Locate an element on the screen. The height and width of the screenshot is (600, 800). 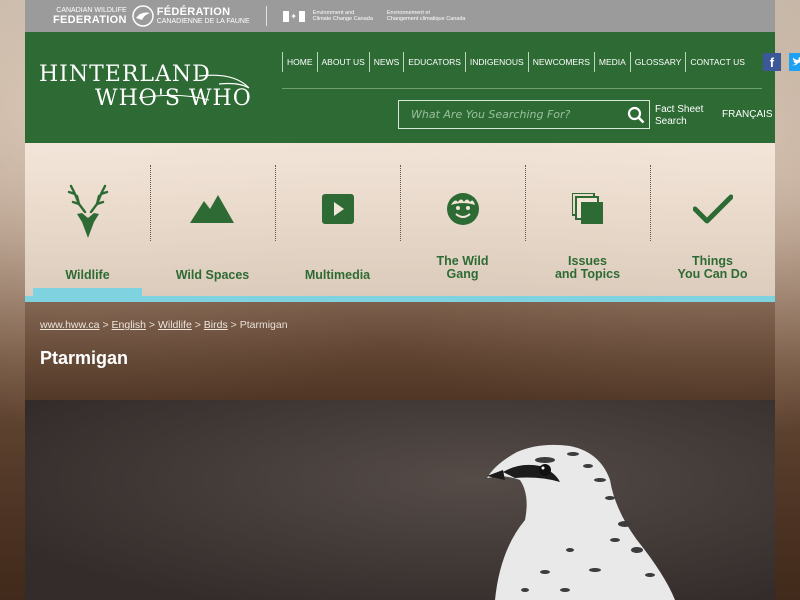
cwf-english-name: CANADIAN WILDLIFE FEDERATION is located at coordinates (90, 16).